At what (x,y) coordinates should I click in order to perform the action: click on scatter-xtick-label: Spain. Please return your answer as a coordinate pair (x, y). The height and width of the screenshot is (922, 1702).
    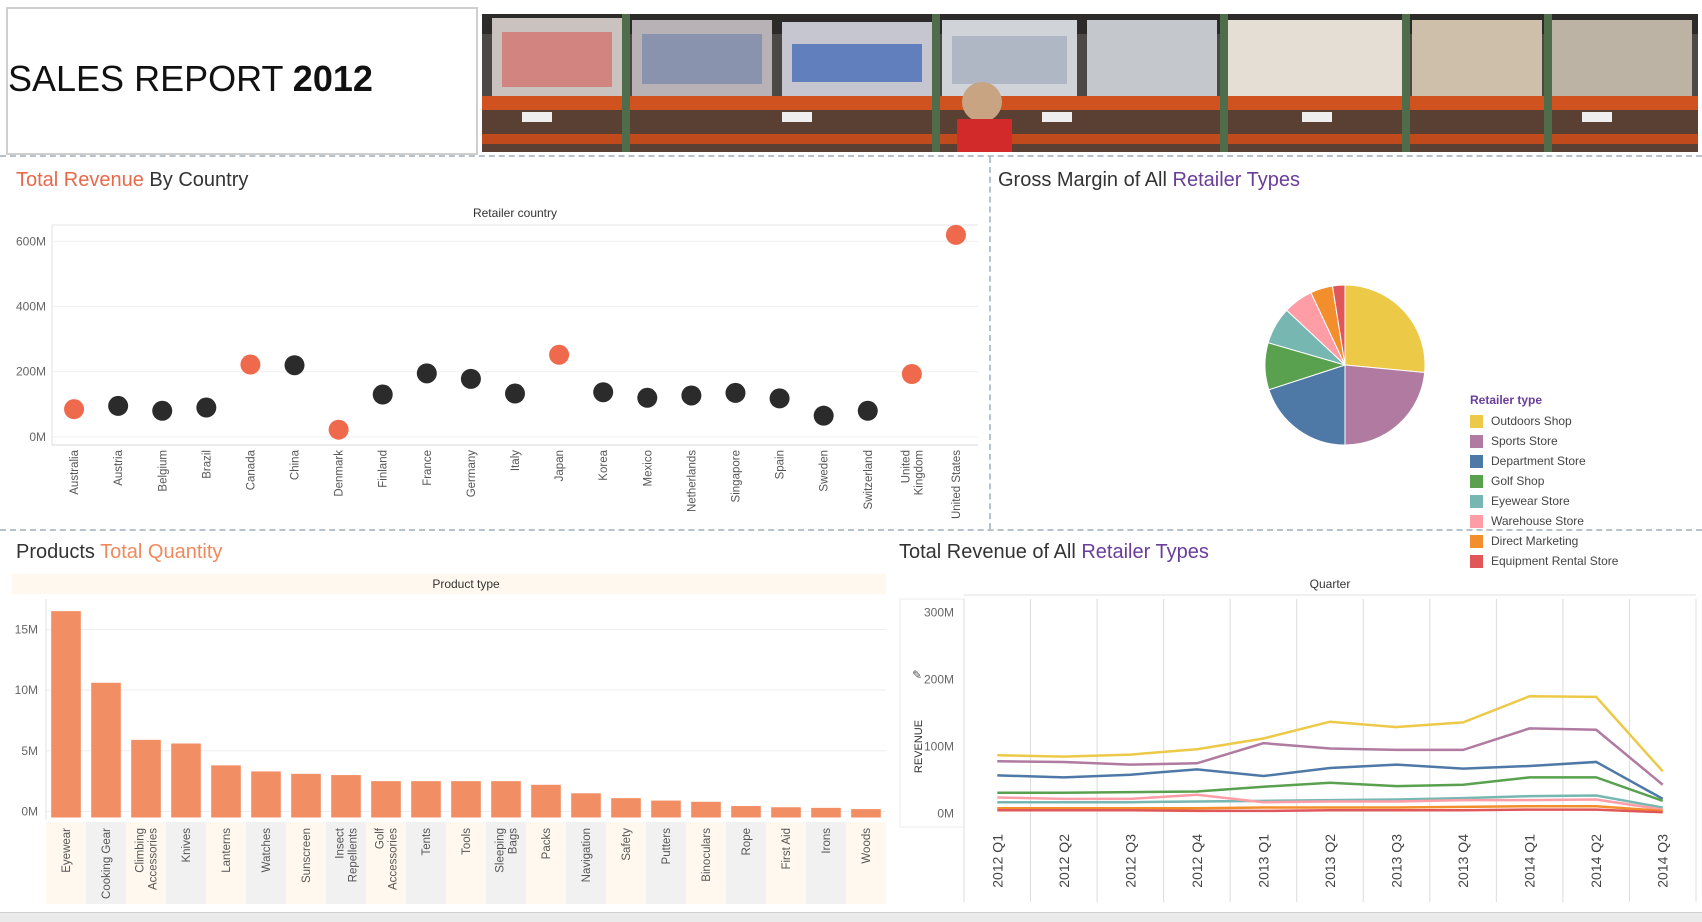
    Looking at the image, I should click on (781, 464).